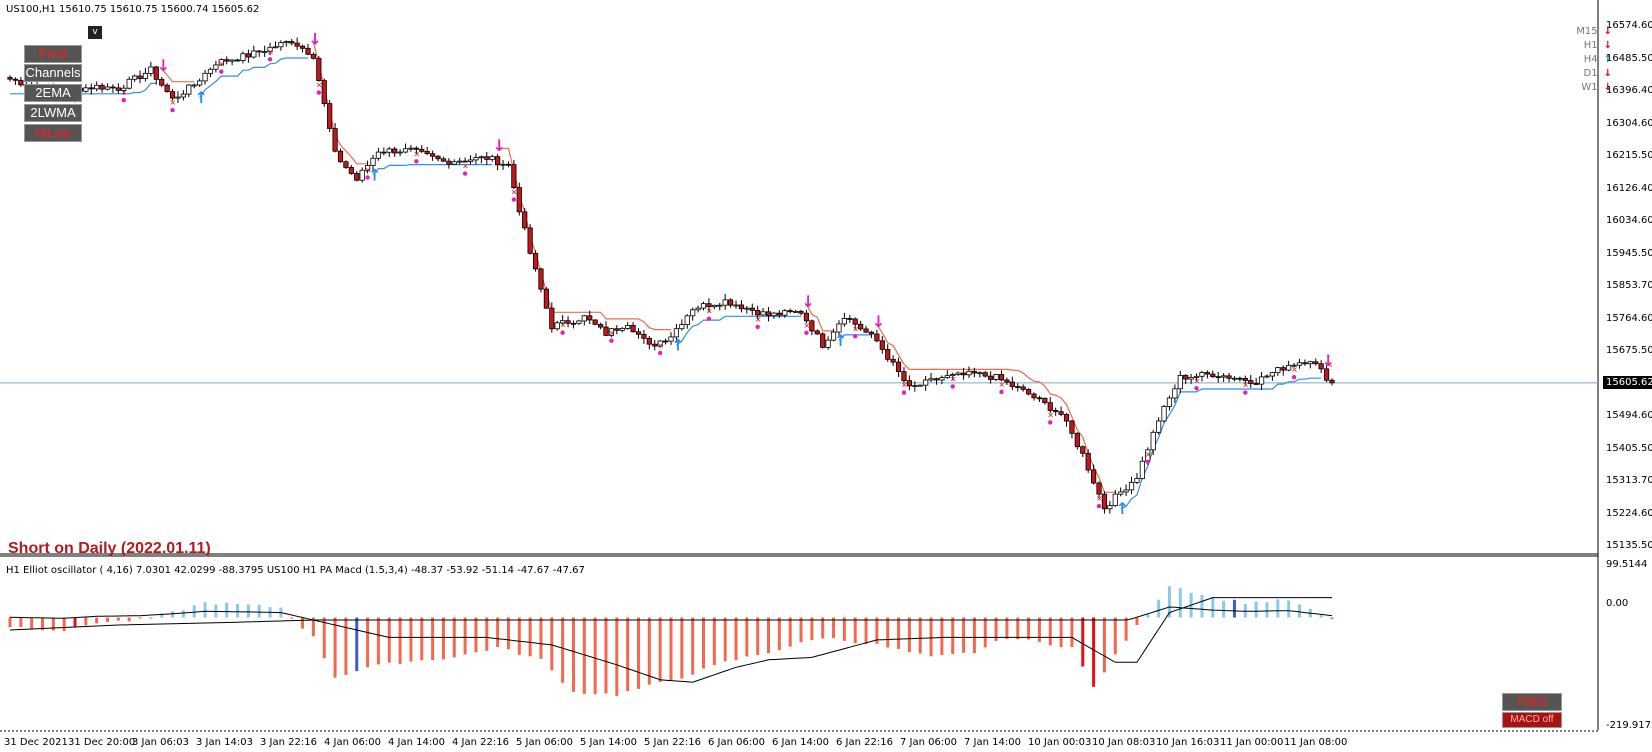 This screenshot has width=1652, height=752. Describe the element at coordinates (928, 742) in the screenshot. I see `time-tick-label: 7 Jan 06:00` at that location.